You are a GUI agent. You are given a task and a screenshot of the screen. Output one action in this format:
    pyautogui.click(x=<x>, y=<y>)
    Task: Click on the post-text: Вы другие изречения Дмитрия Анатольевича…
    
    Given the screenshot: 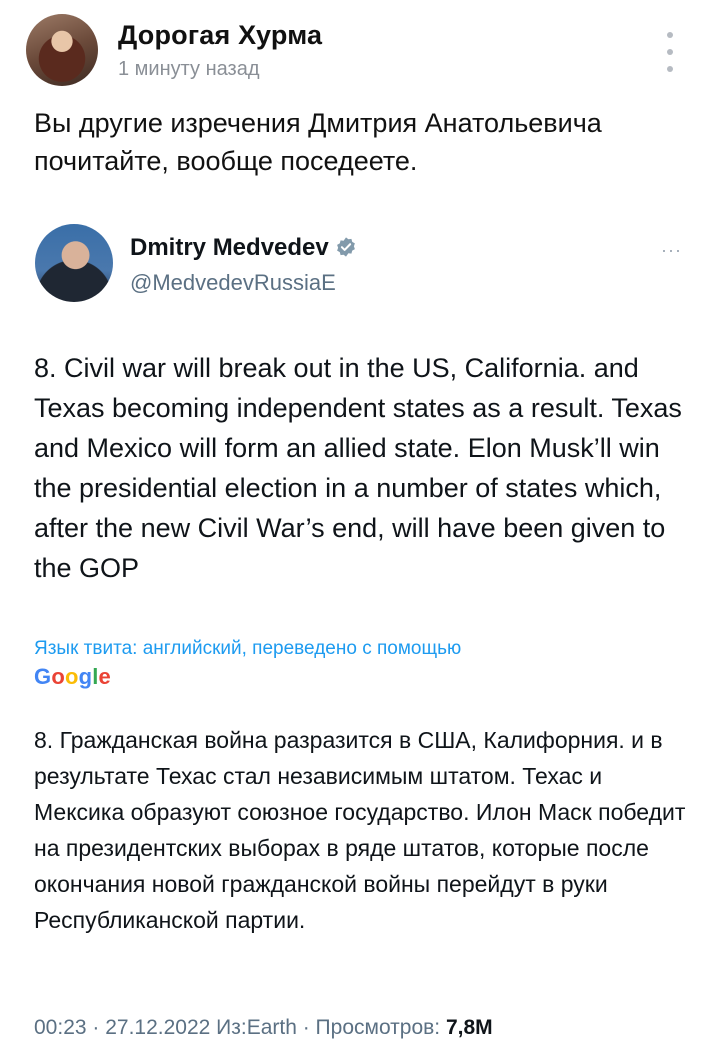 What is the action you would take?
    pyautogui.click(x=318, y=142)
    